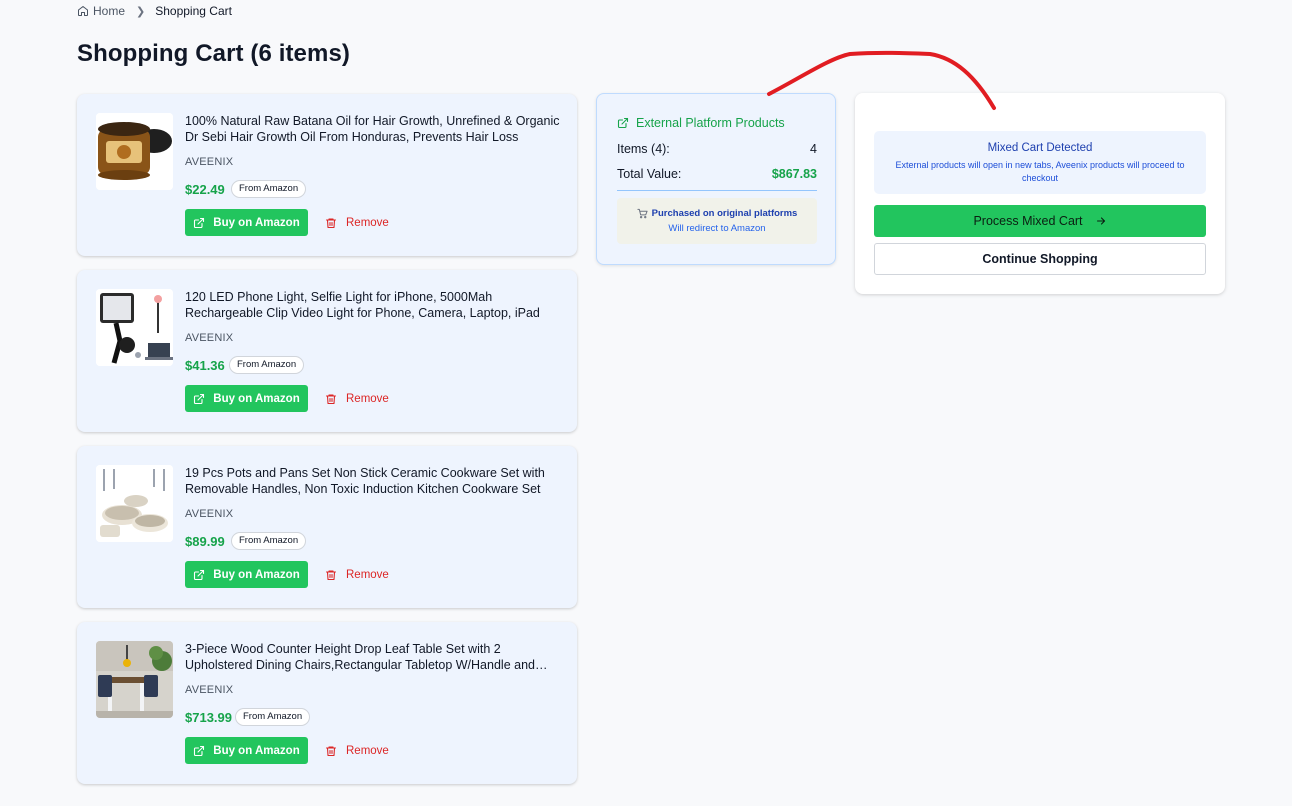 Image resolution: width=1292 pixels, height=806 pixels. What do you see at coordinates (717, 174) in the screenshot?
I see `total-row: Total Value: $867.83` at bounding box center [717, 174].